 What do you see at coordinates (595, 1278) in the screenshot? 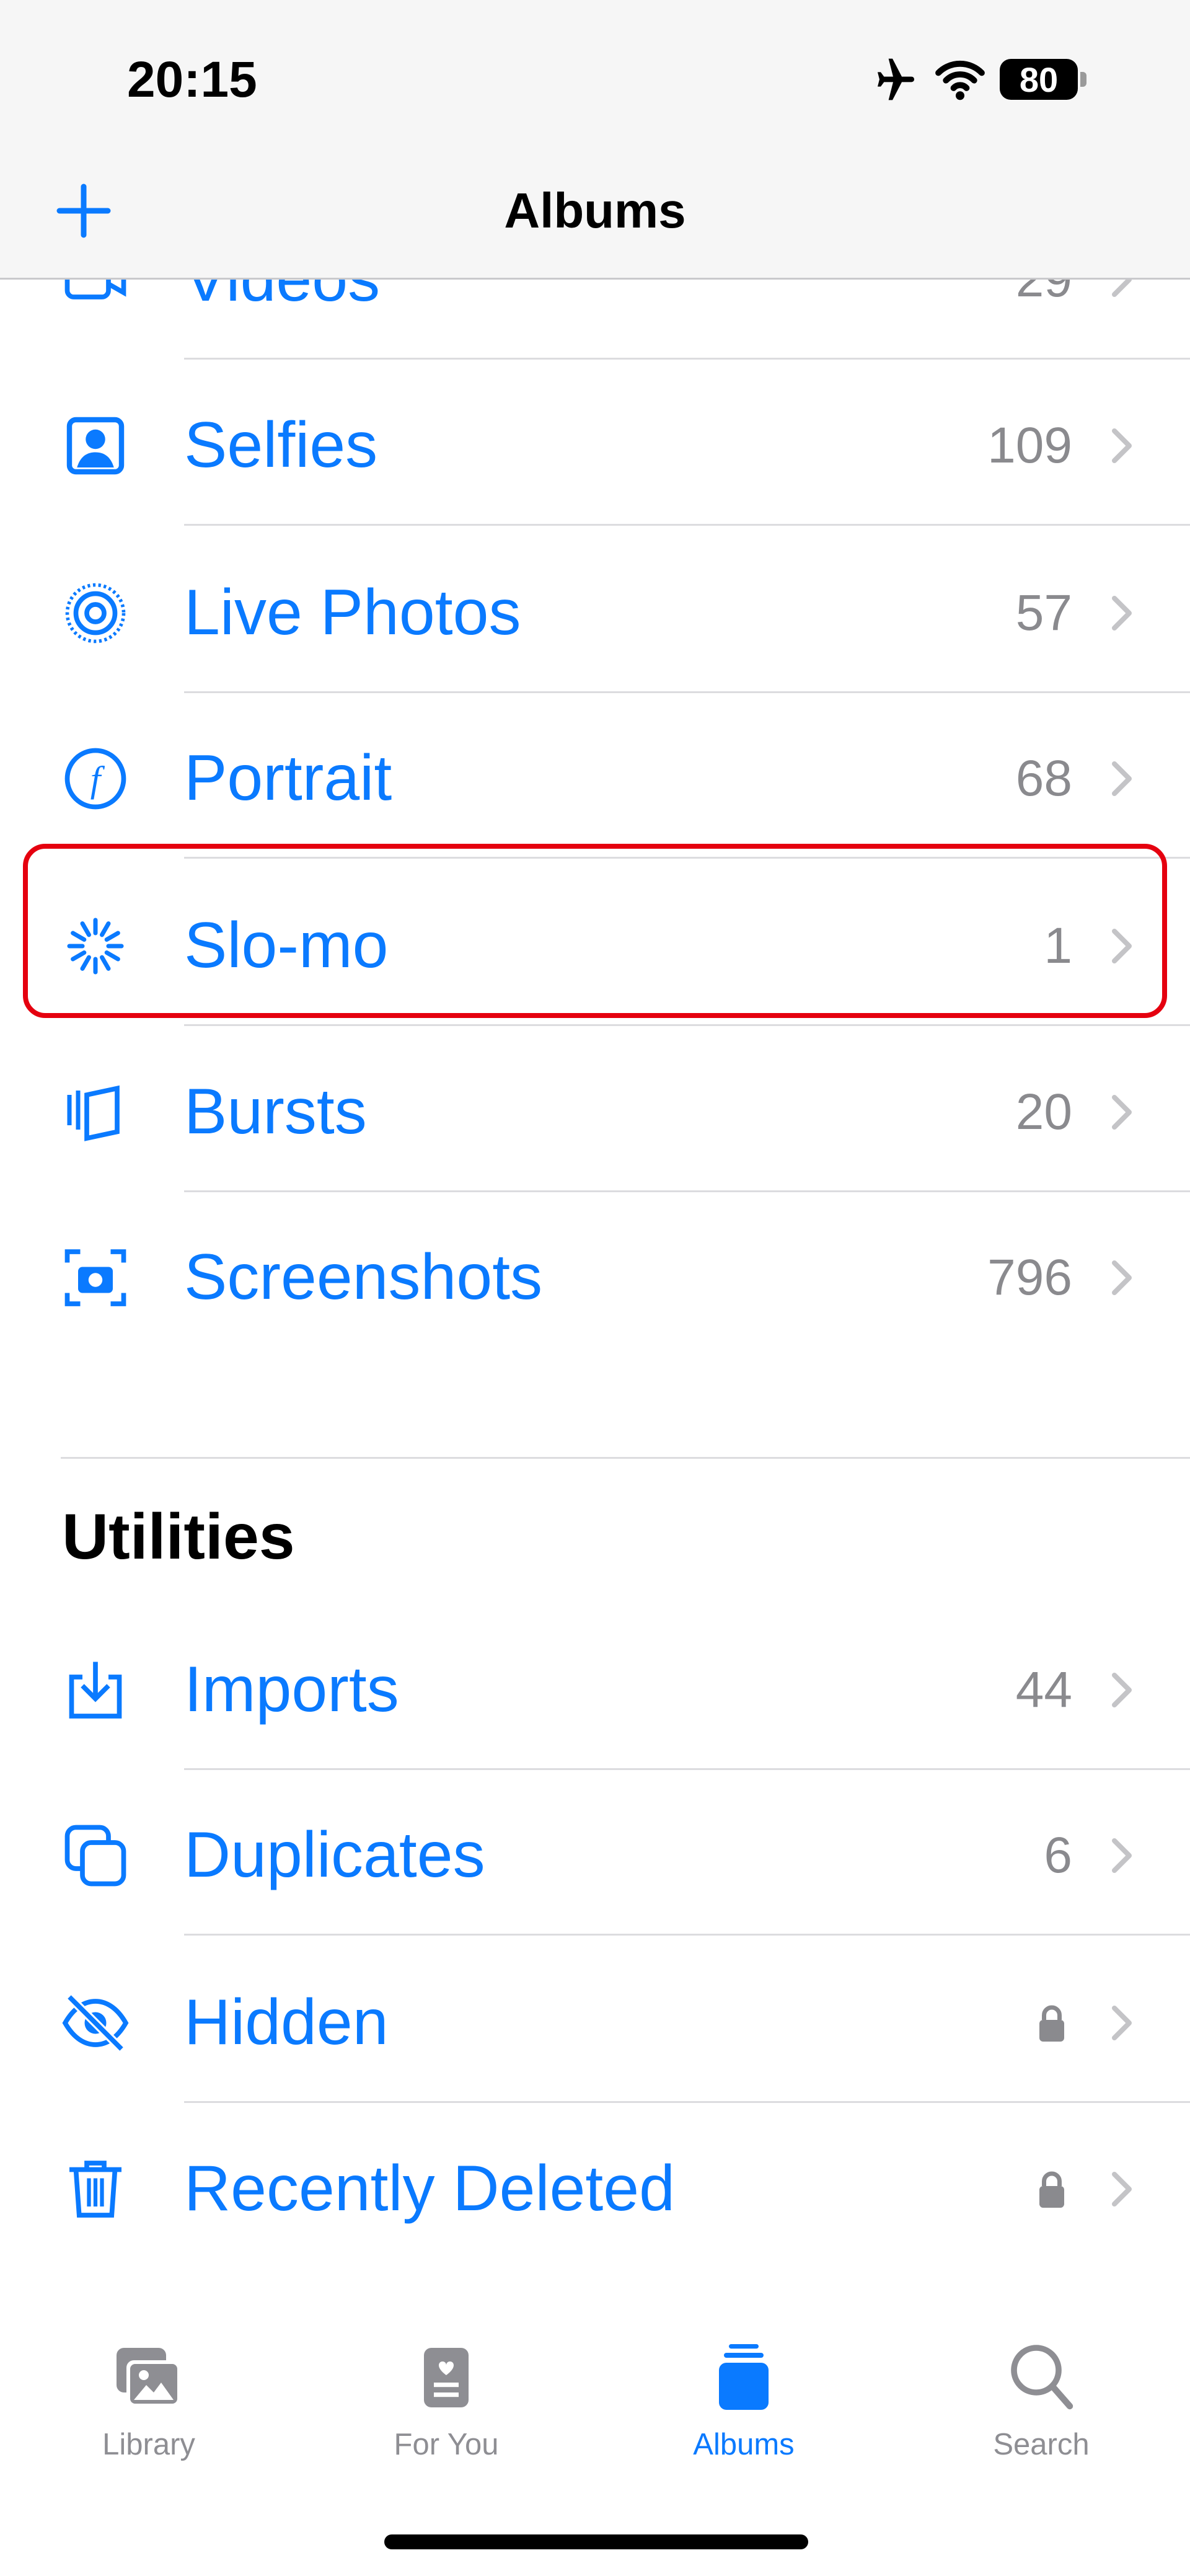
I see `album-row-screenshots: Screenshots 796` at bounding box center [595, 1278].